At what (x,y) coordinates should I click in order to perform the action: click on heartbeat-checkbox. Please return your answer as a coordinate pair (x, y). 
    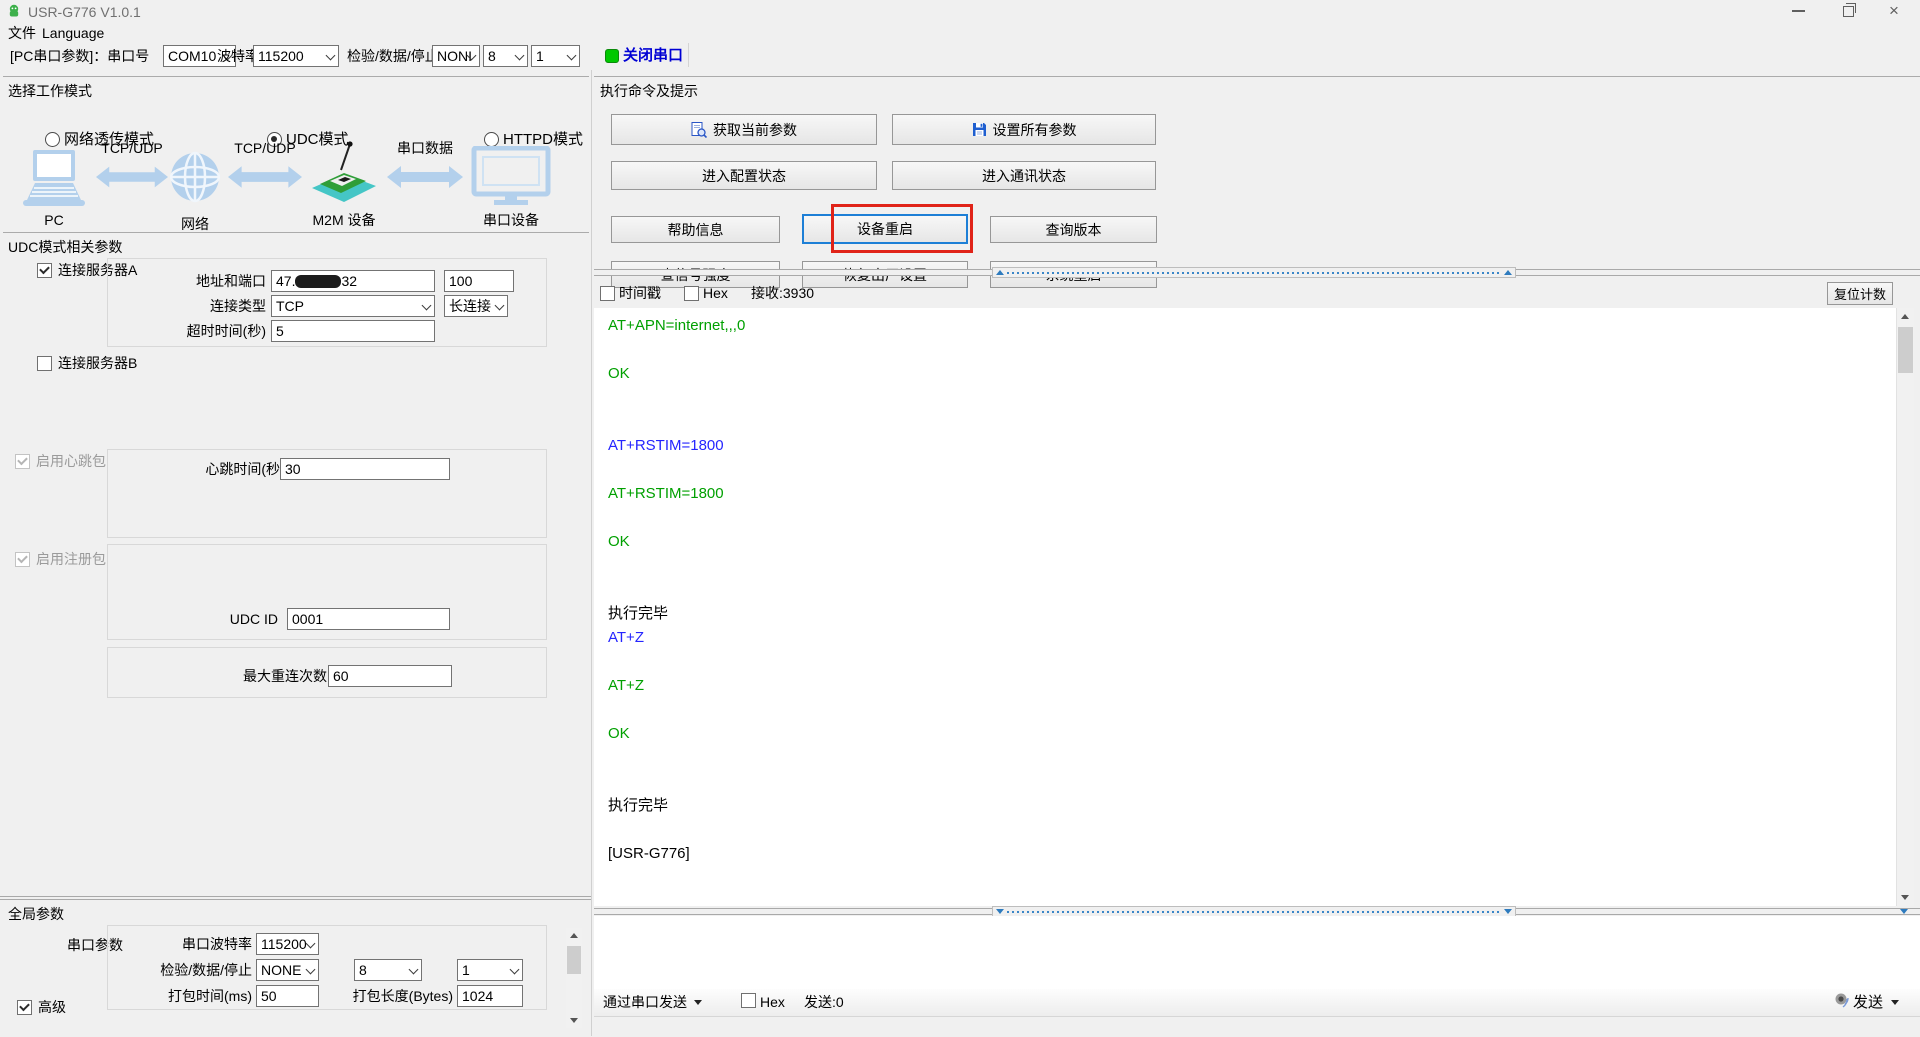
    Looking at the image, I should click on (22, 461).